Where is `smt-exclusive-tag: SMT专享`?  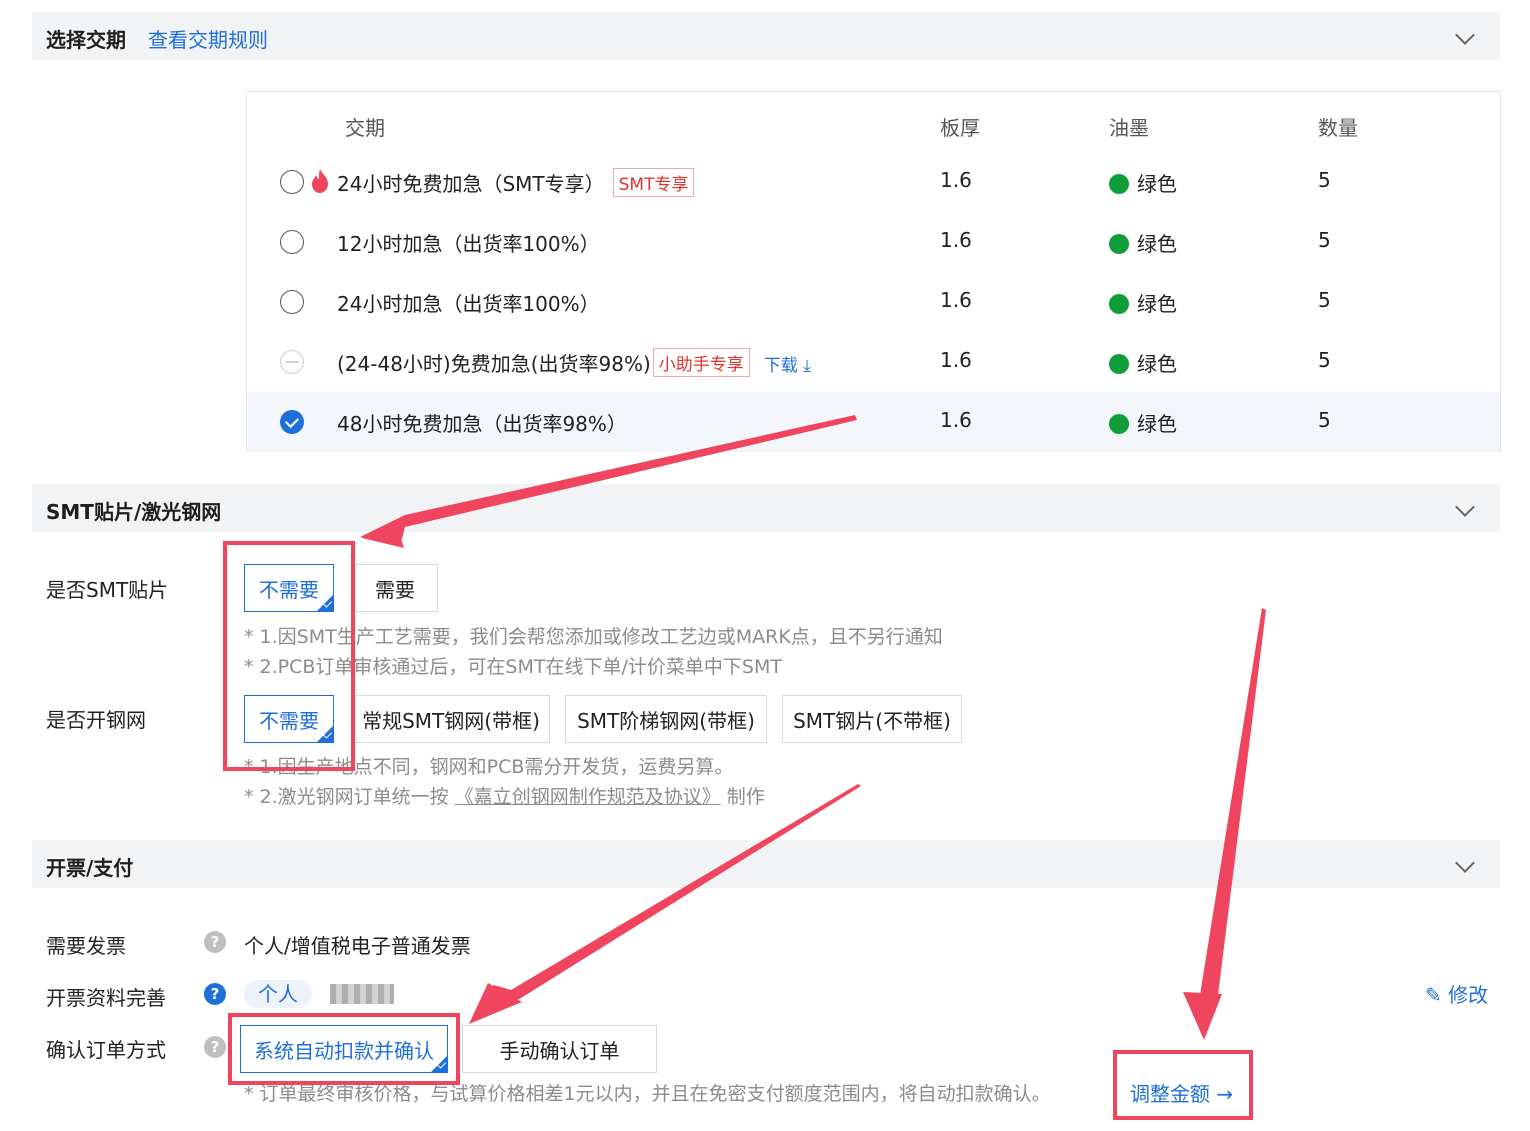
smt-exclusive-tag: SMT专享 is located at coordinates (653, 182).